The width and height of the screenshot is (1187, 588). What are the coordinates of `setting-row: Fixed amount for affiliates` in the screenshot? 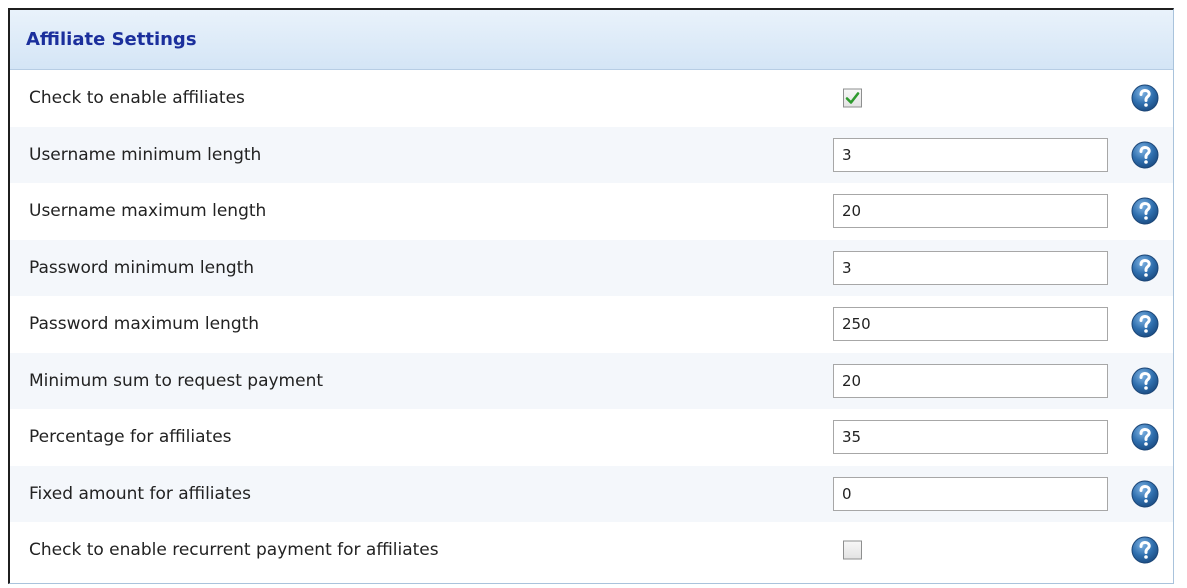 It's located at (591, 493).